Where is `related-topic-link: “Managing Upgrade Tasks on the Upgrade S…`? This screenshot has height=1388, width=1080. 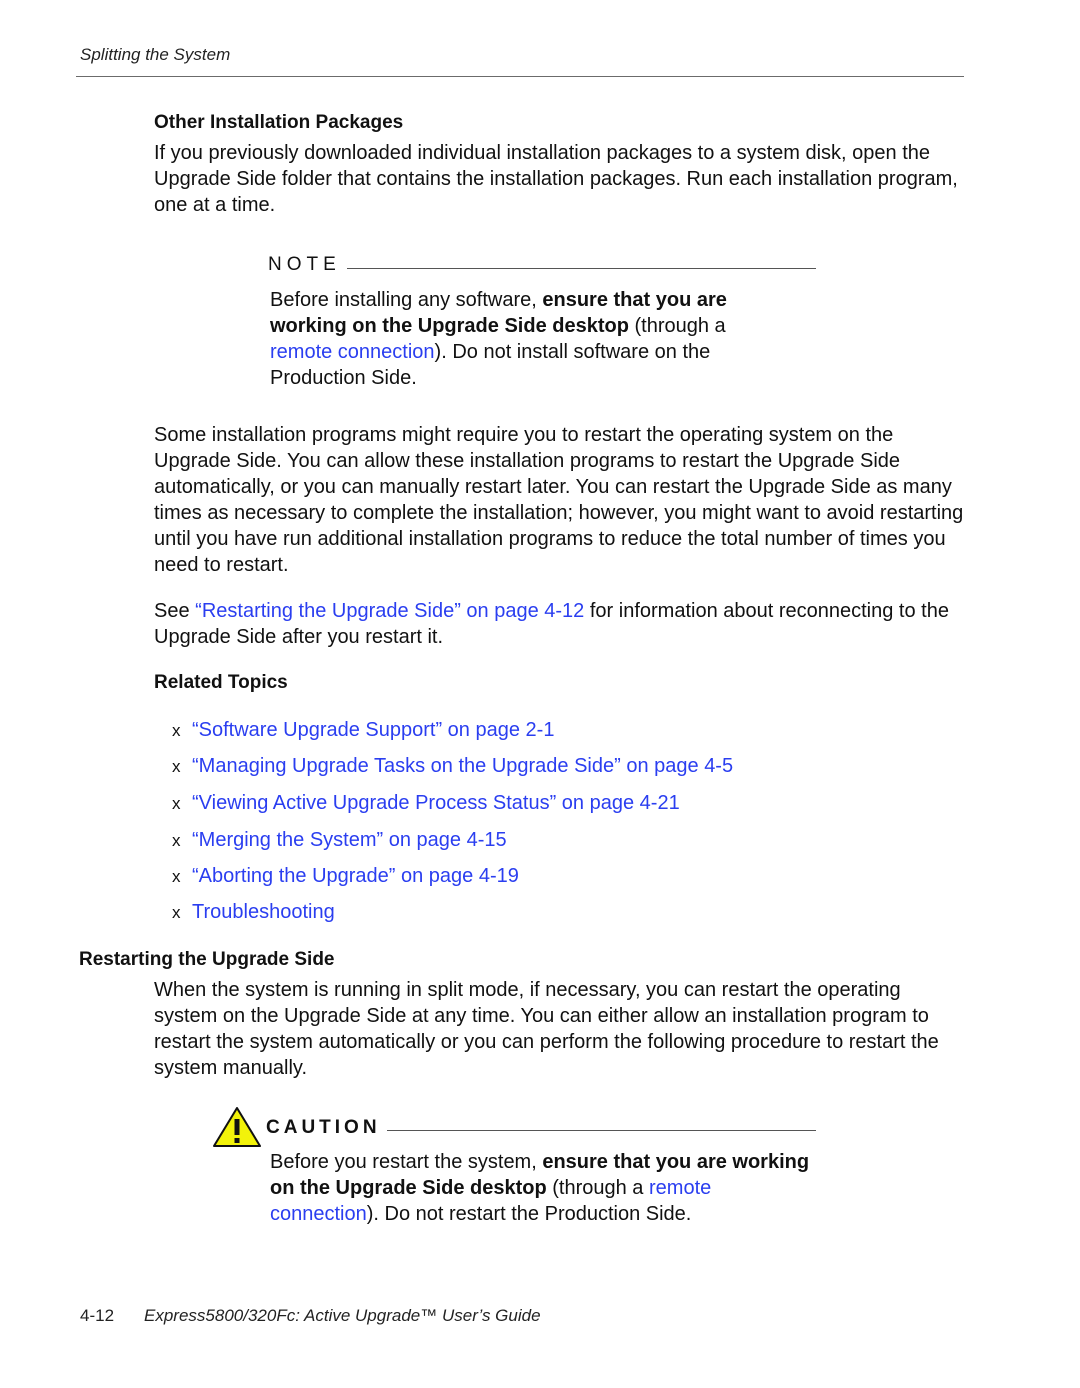 related-topic-link: “Managing Upgrade Tasks on the Upgrade S… is located at coordinates (462, 766).